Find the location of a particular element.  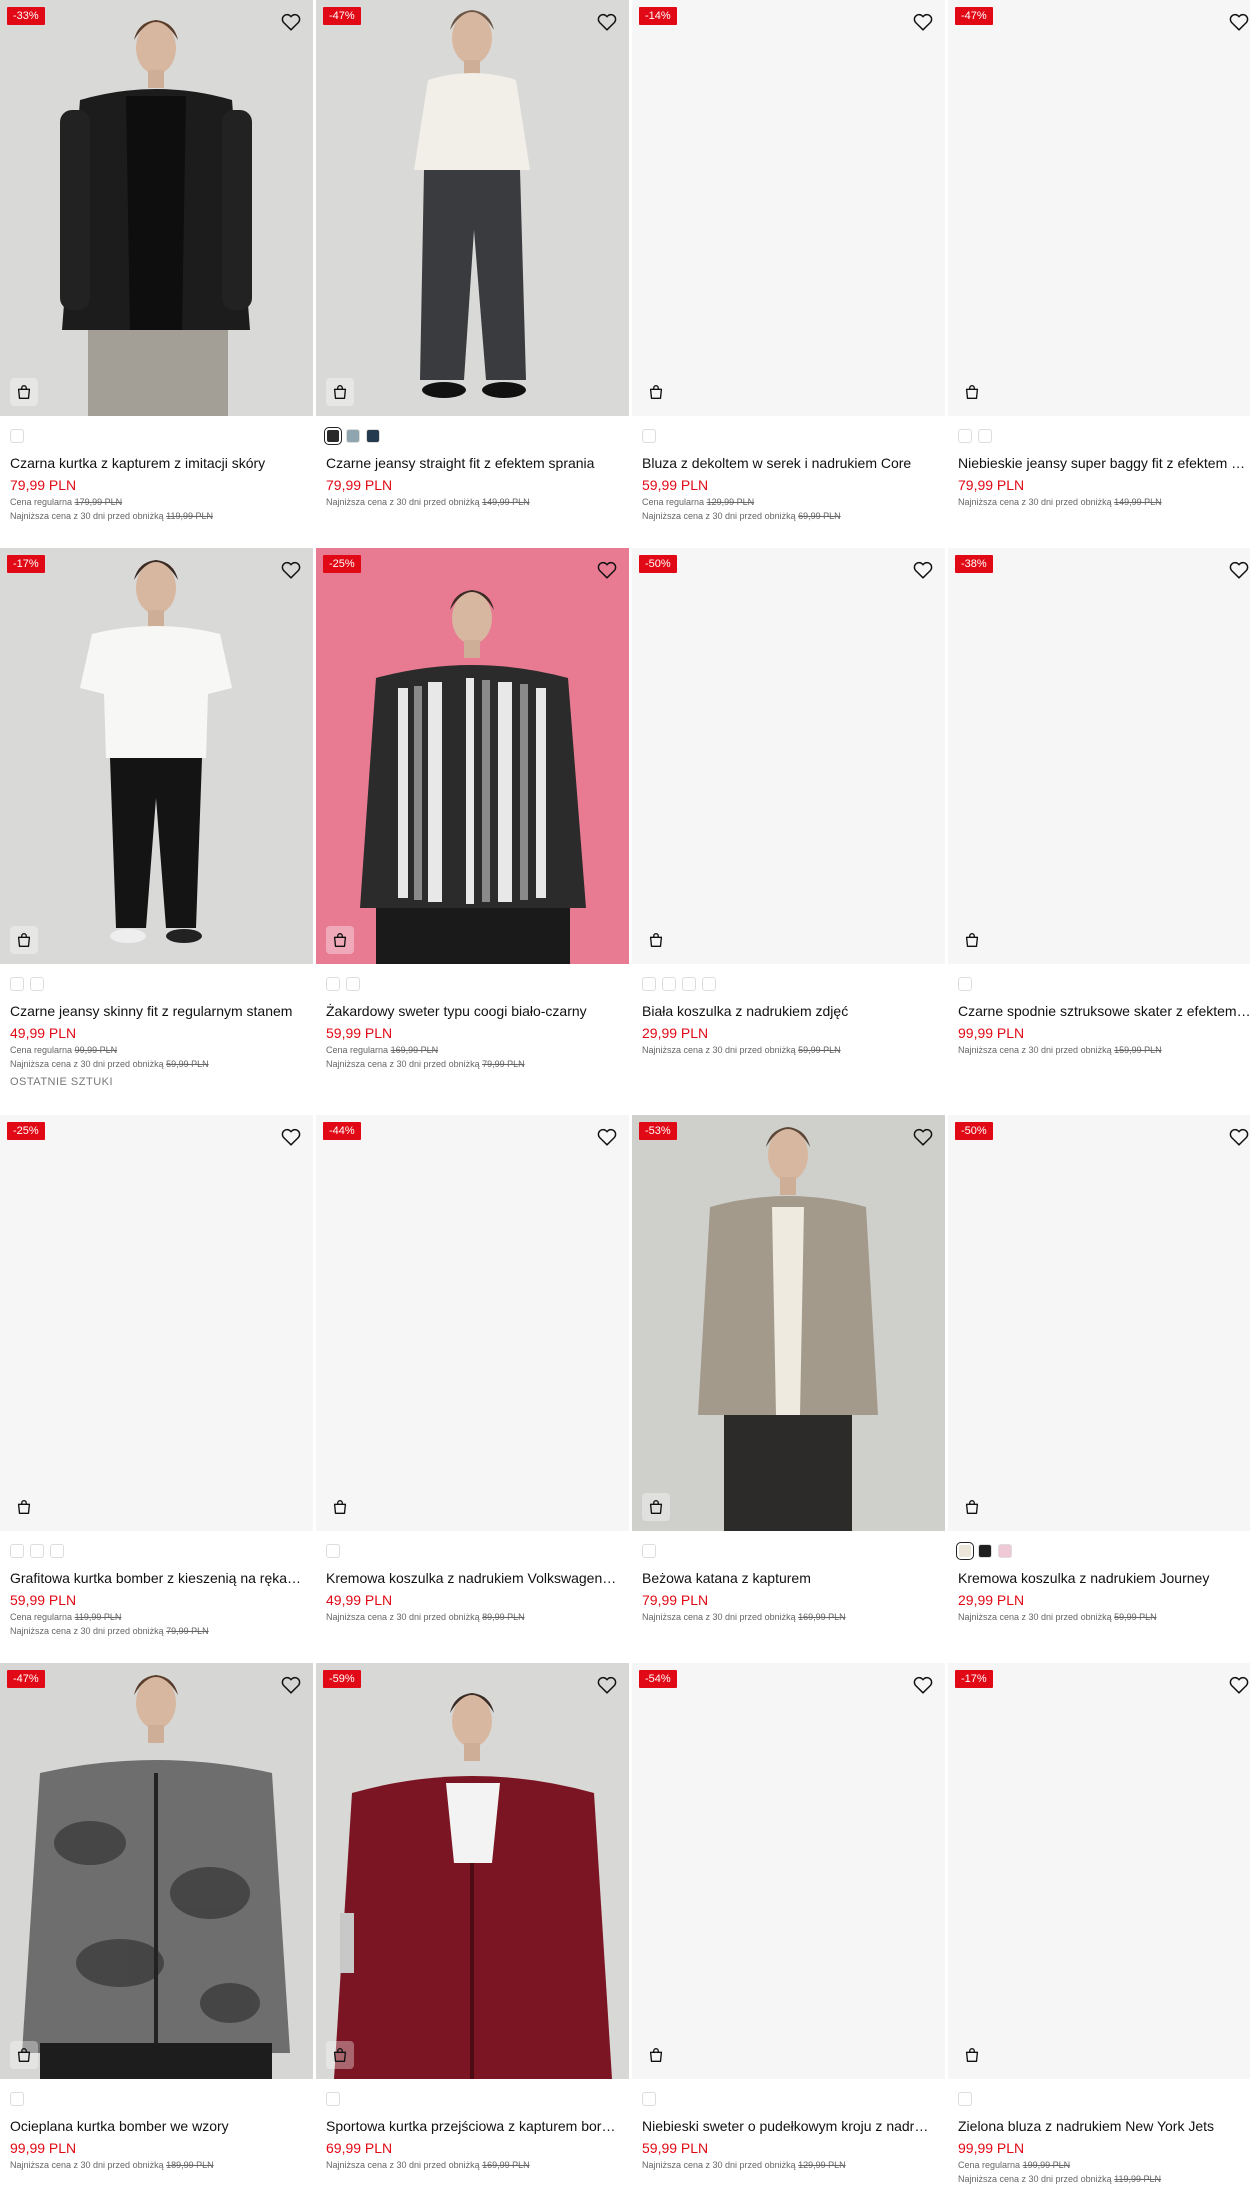

product-name: Ocieplana kurtka bomber we wzory is located at coordinates (156, 2126).